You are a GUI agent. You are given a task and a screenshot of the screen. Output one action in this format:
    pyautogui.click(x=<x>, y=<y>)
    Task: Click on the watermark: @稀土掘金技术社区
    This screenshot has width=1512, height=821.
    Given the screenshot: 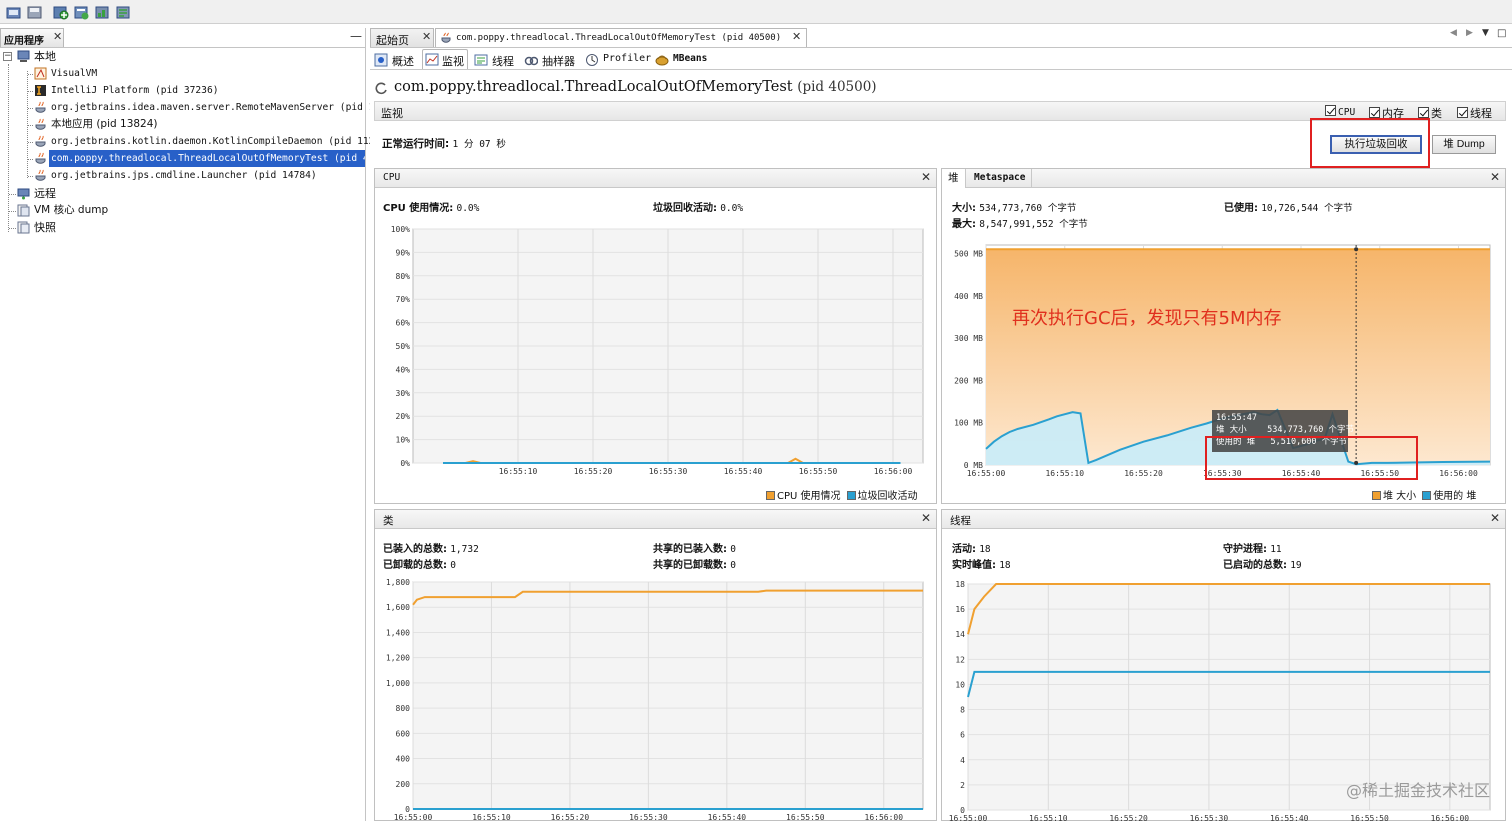 What is the action you would take?
    pyautogui.click(x=1417, y=790)
    